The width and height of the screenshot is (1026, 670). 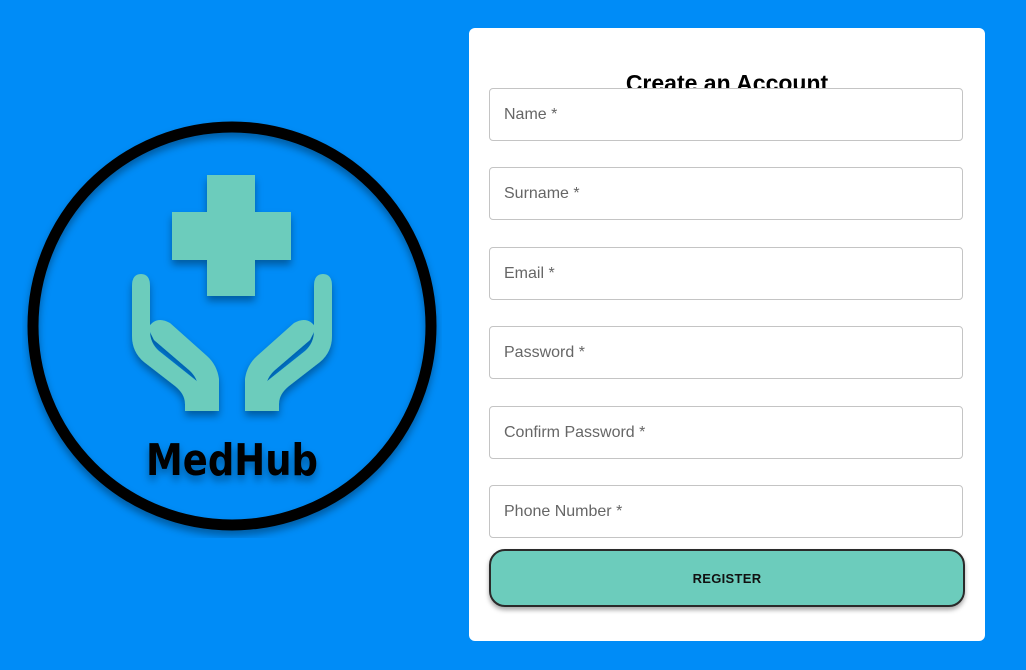 What do you see at coordinates (727, 578) in the screenshot?
I see `register-button: REGISTER` at bounding box center [727, 578].